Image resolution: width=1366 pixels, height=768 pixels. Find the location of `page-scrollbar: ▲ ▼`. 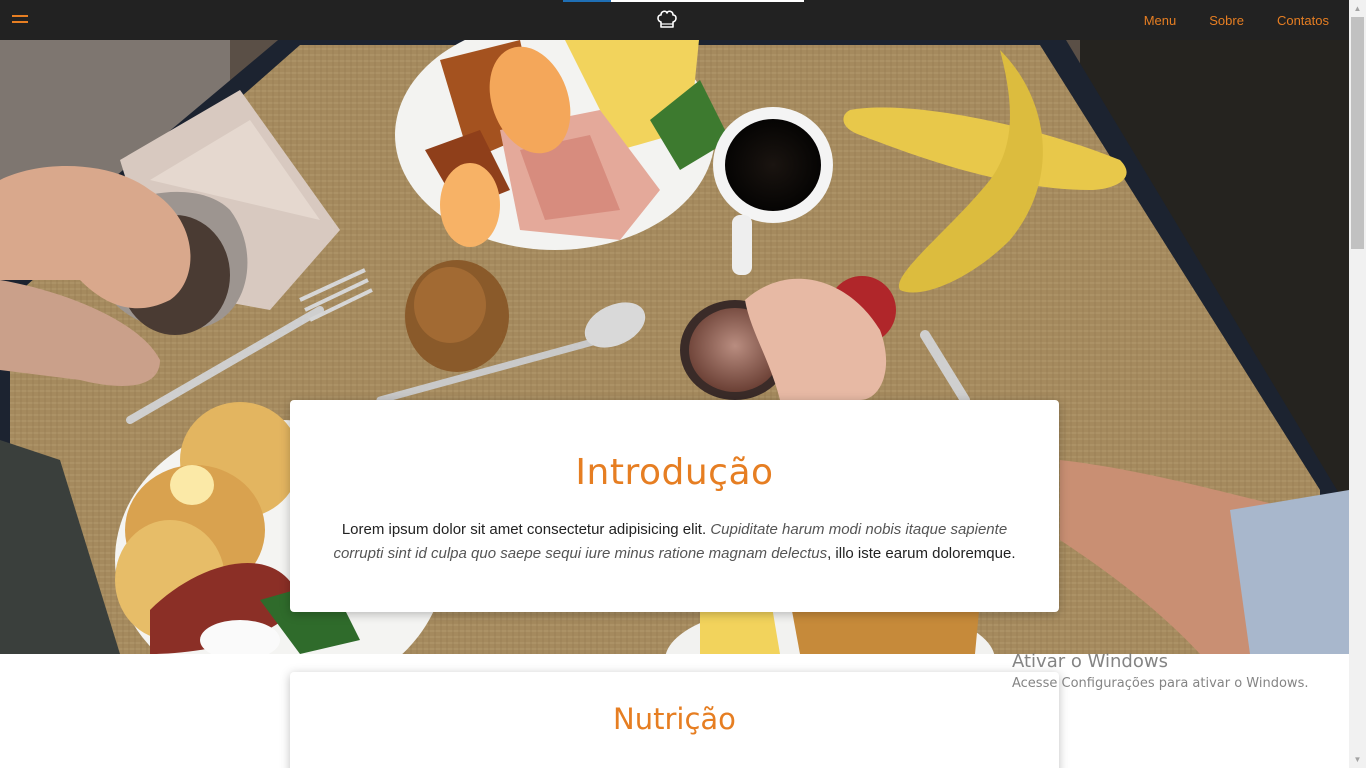

page-scrollbar: ▲ ▼ is located at coordinates (1357, 384).